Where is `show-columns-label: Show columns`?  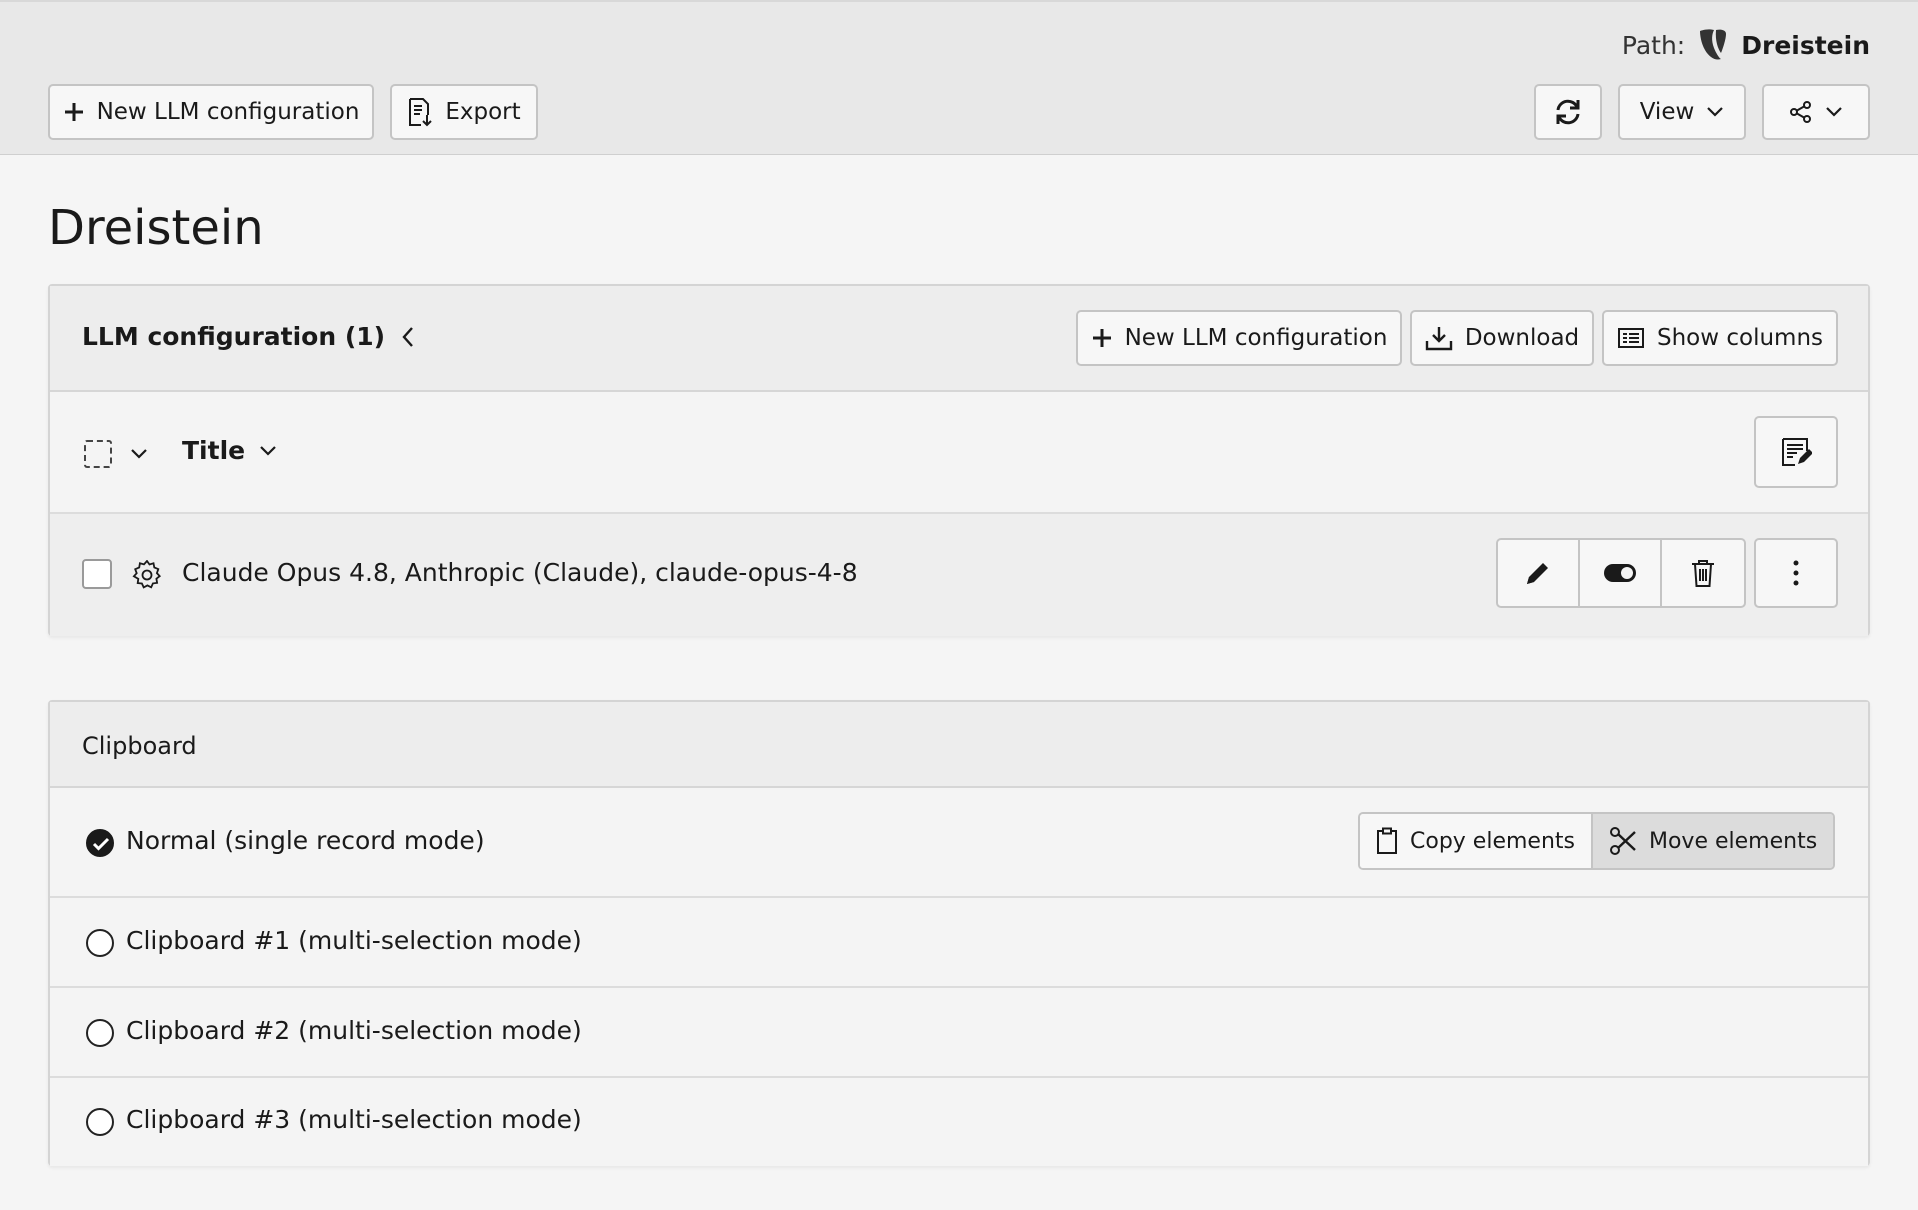
show-columns-label: Show columns is located at coordinates (1740, 338).